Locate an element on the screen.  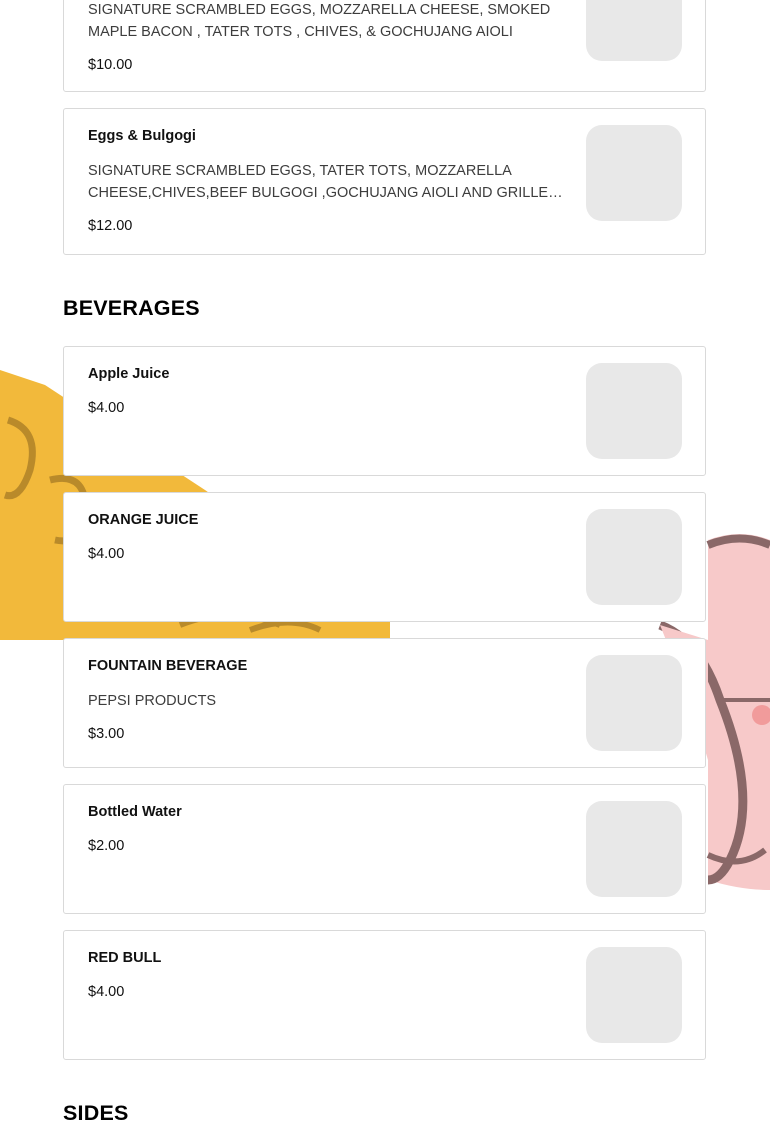
menu-item-price: $2.00 is located at coordinates (106, 846).